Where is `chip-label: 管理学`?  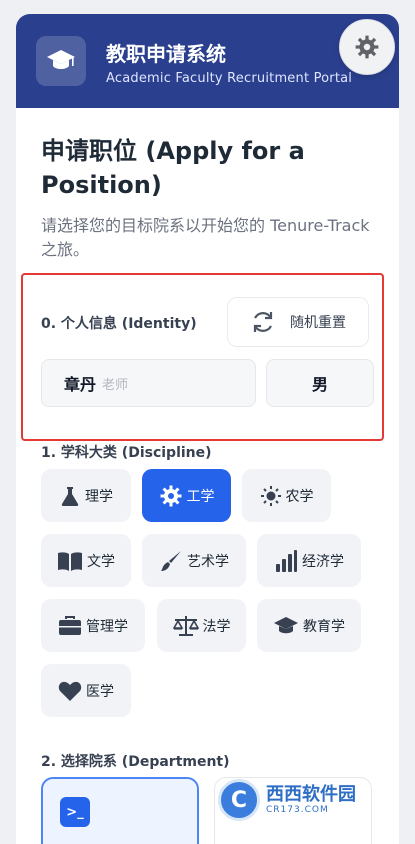 chip-label: 管理学 is located at coordinates (107, 626).